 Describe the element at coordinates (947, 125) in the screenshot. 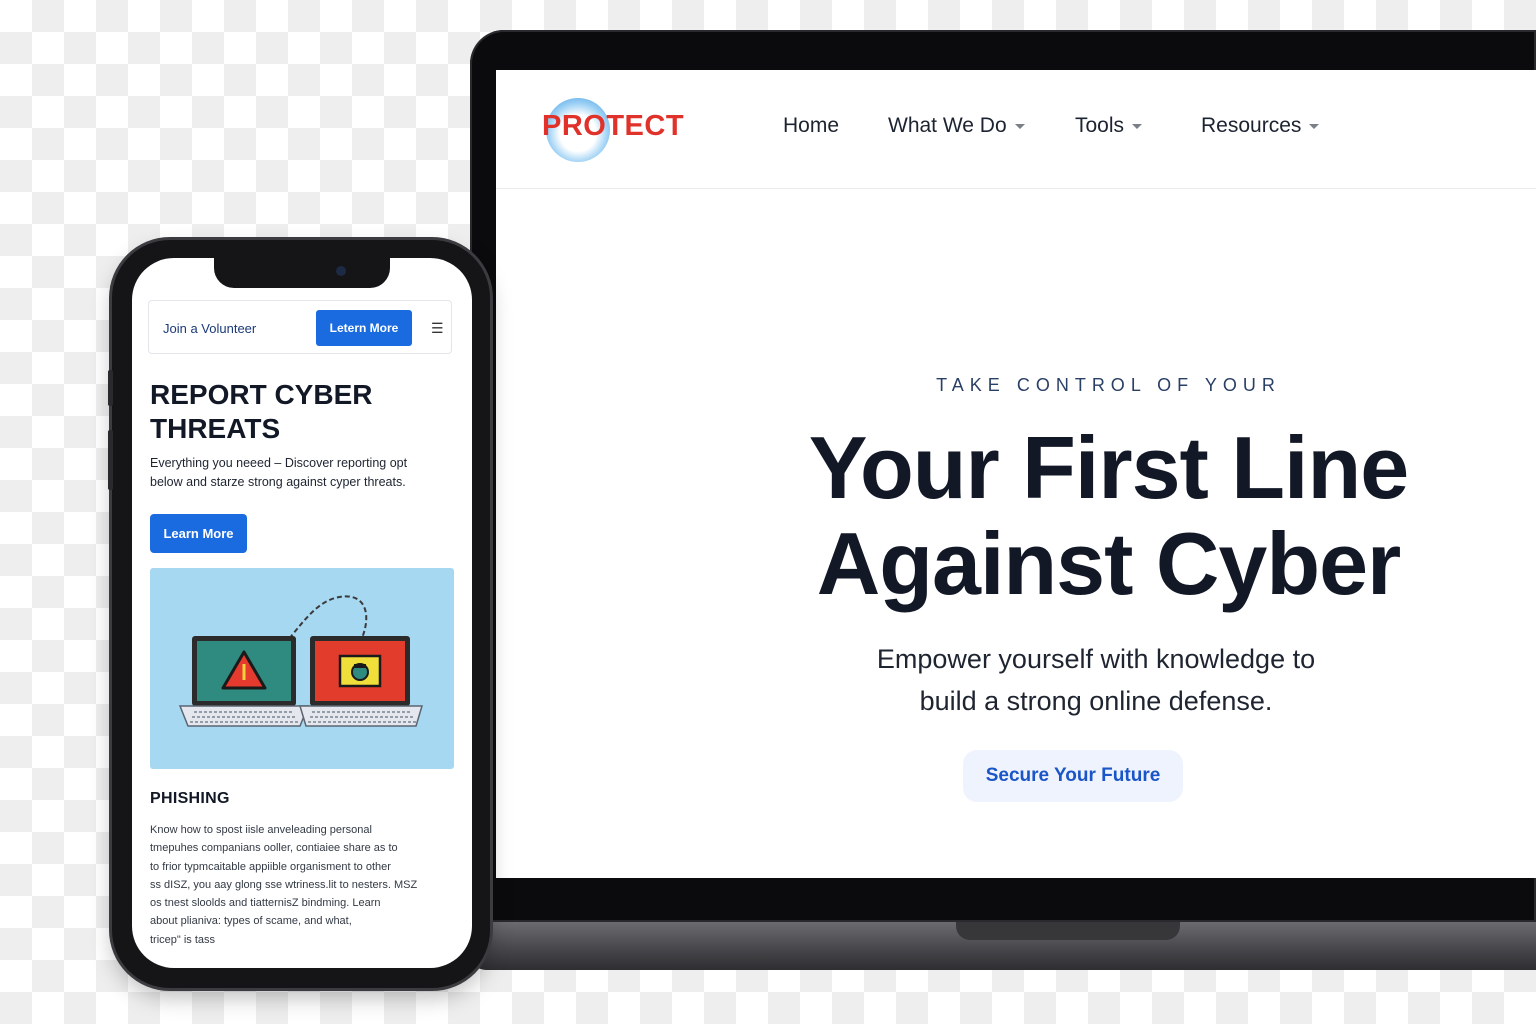

I see `nav-what-we-do-label: What We Do` at that location.